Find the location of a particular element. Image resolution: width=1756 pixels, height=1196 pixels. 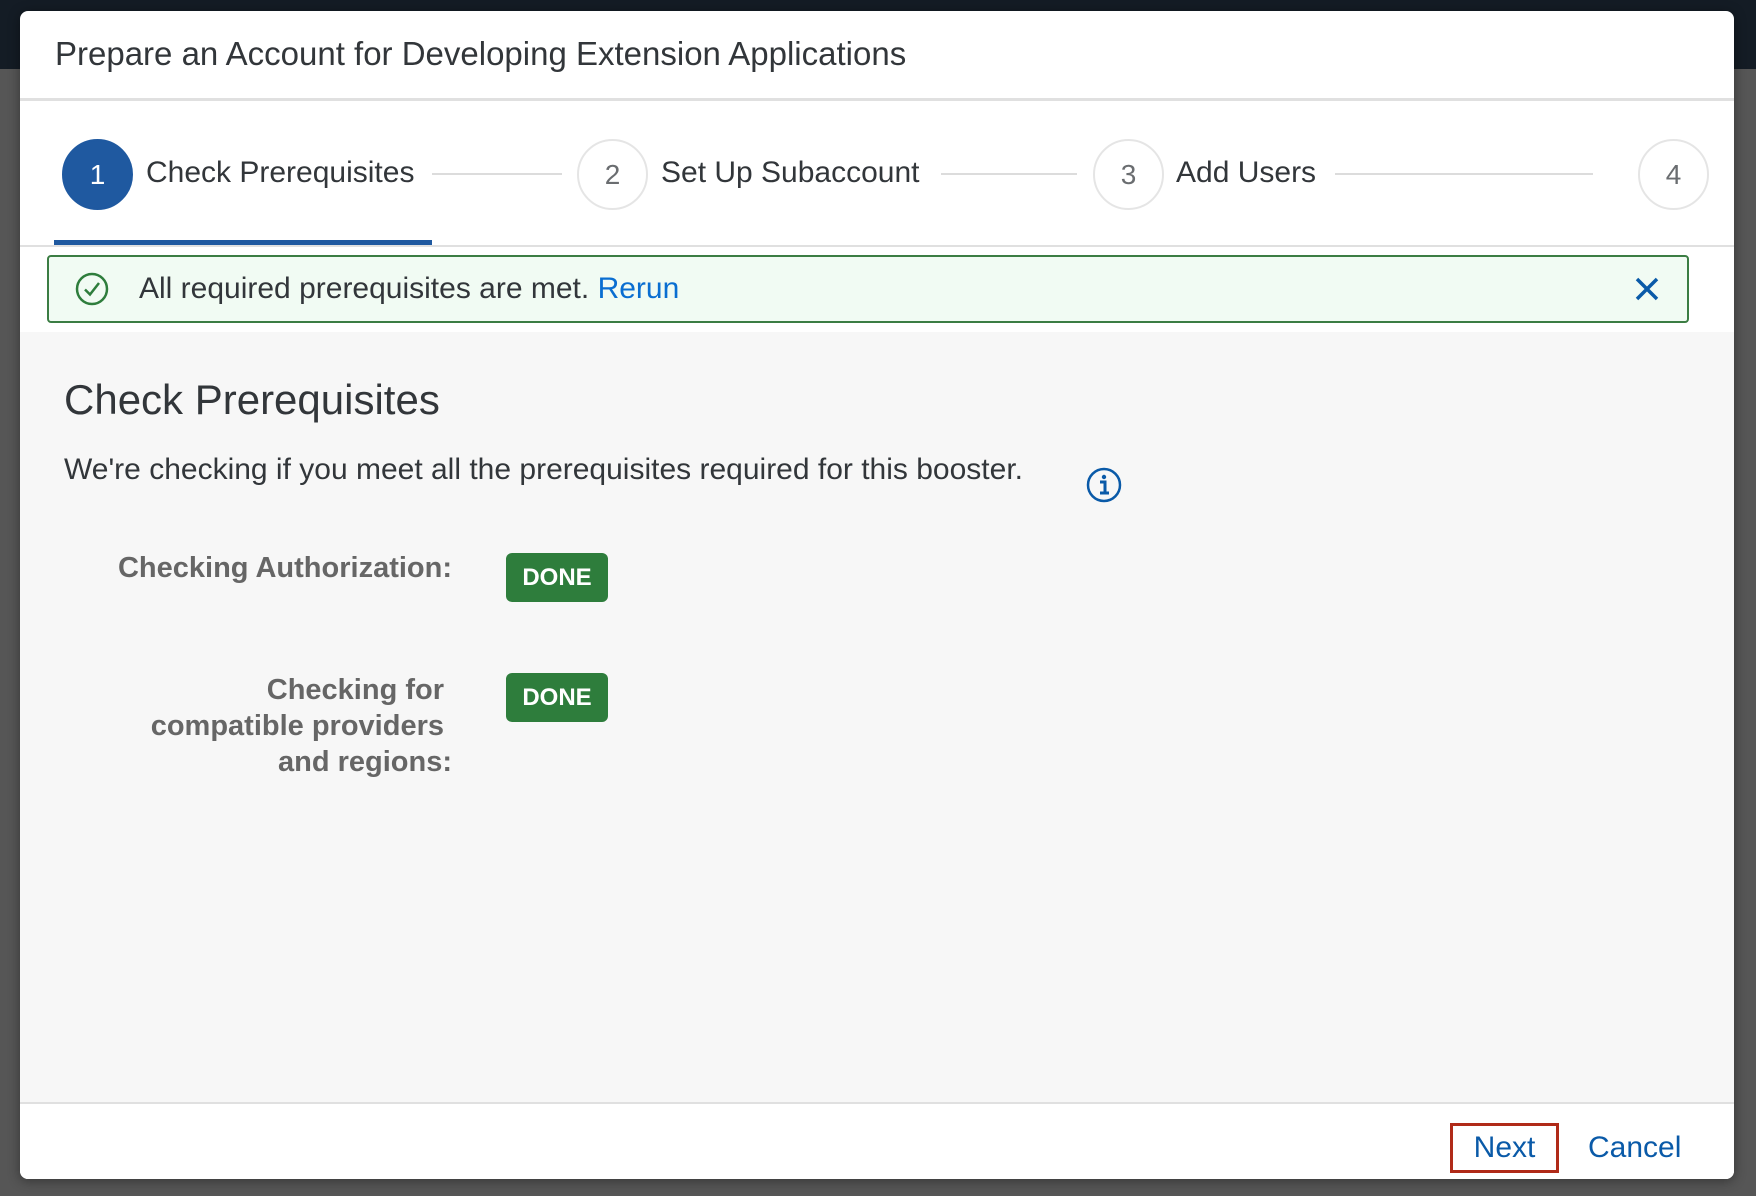

step-4-circle: 4 is located at coordinates (1673, 174).